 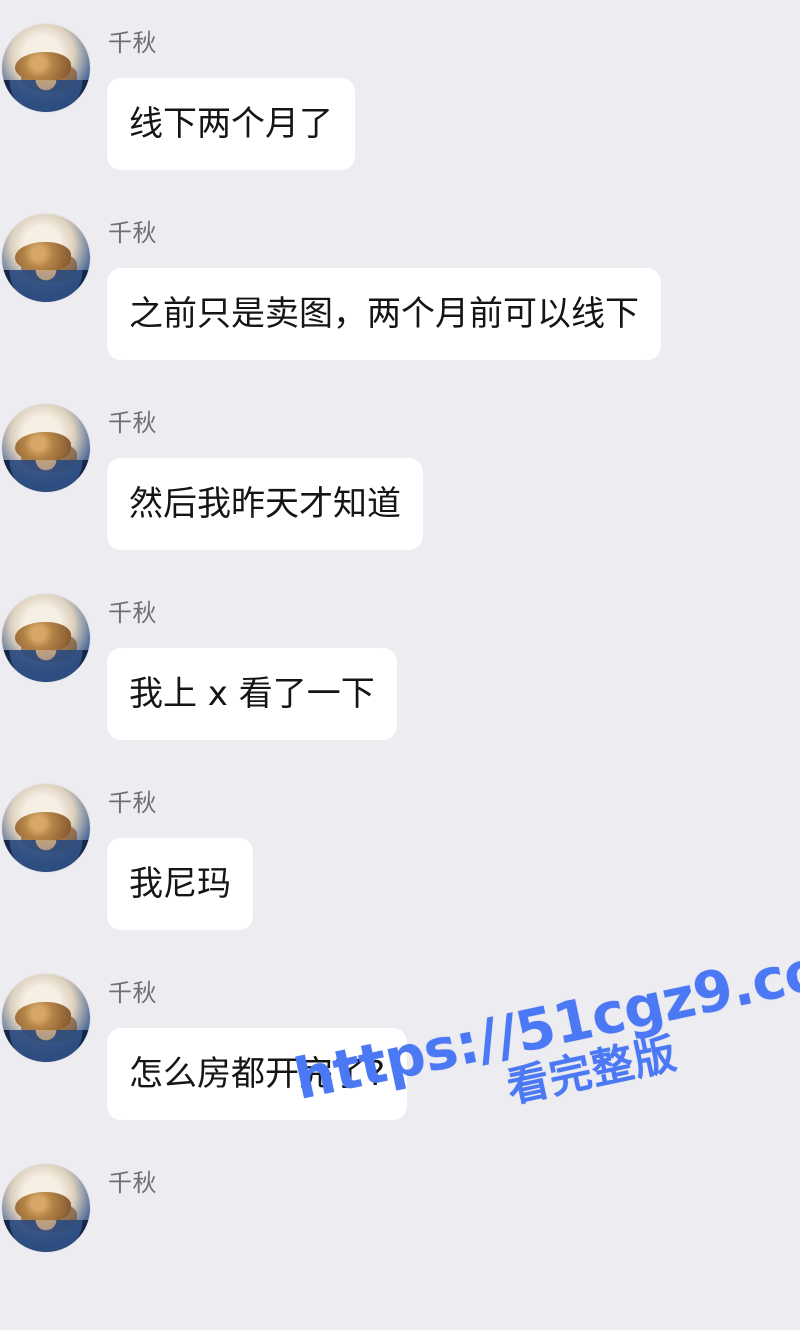 I want to click on message-2: 千秋 之前只是卖图，两个月前可以线下, so click(x=400, y=285).